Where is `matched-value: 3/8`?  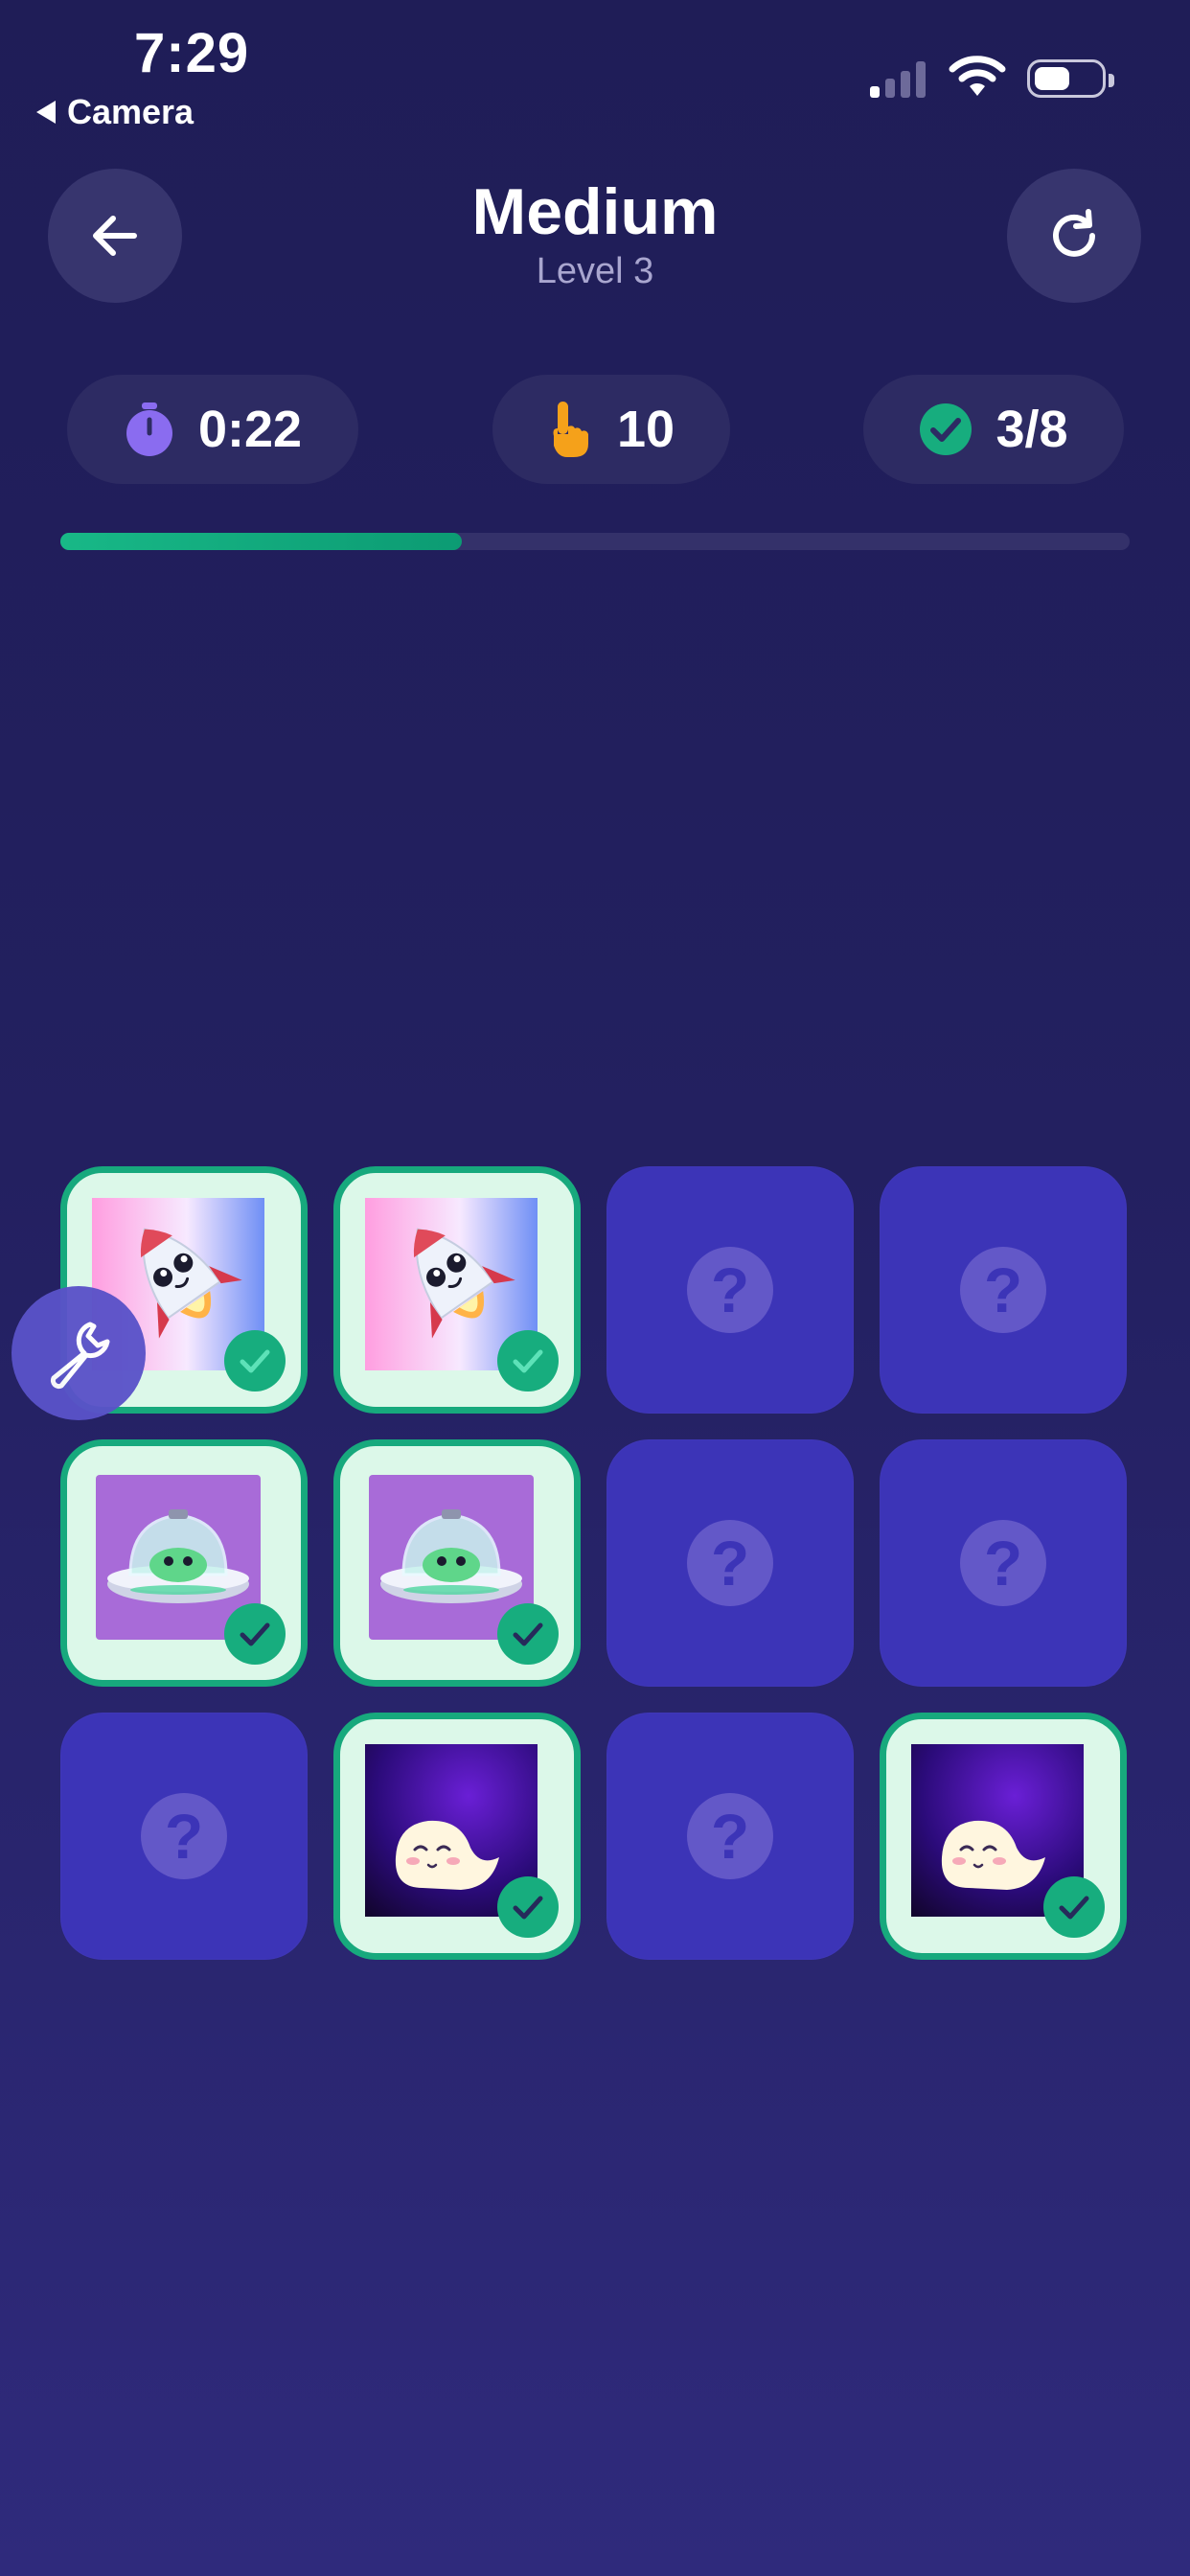
matched-value: 3/8 is located at coordinates (1032, 429).